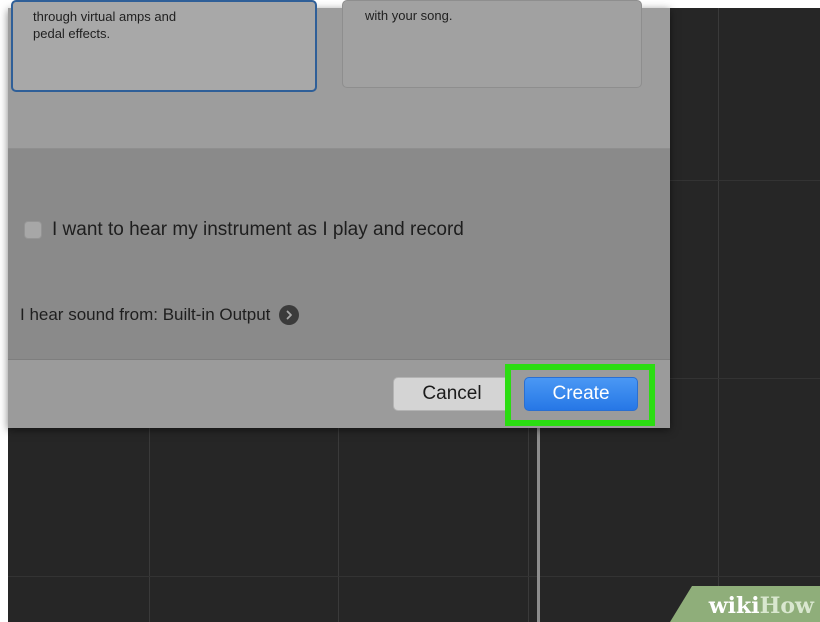 The height and width of the screenshot is (622, 820). I want to click on dialog-button-bar: Cancel Create, so click(339, 393).